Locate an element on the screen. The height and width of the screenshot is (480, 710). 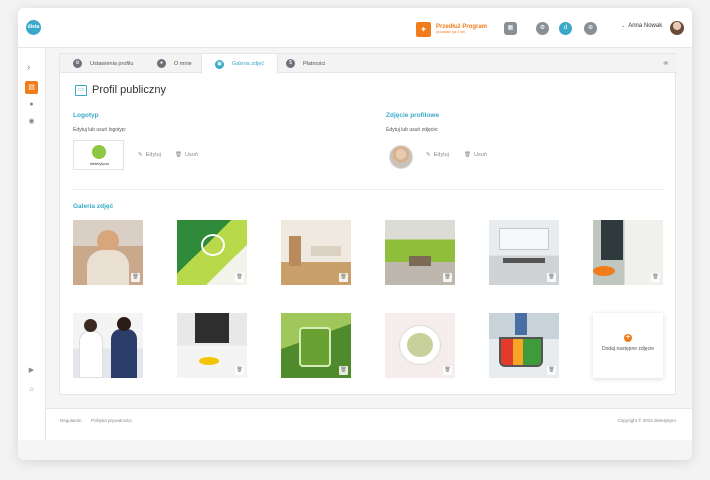
logo-preview: dietetykpro is located at coordinates (98, 155).